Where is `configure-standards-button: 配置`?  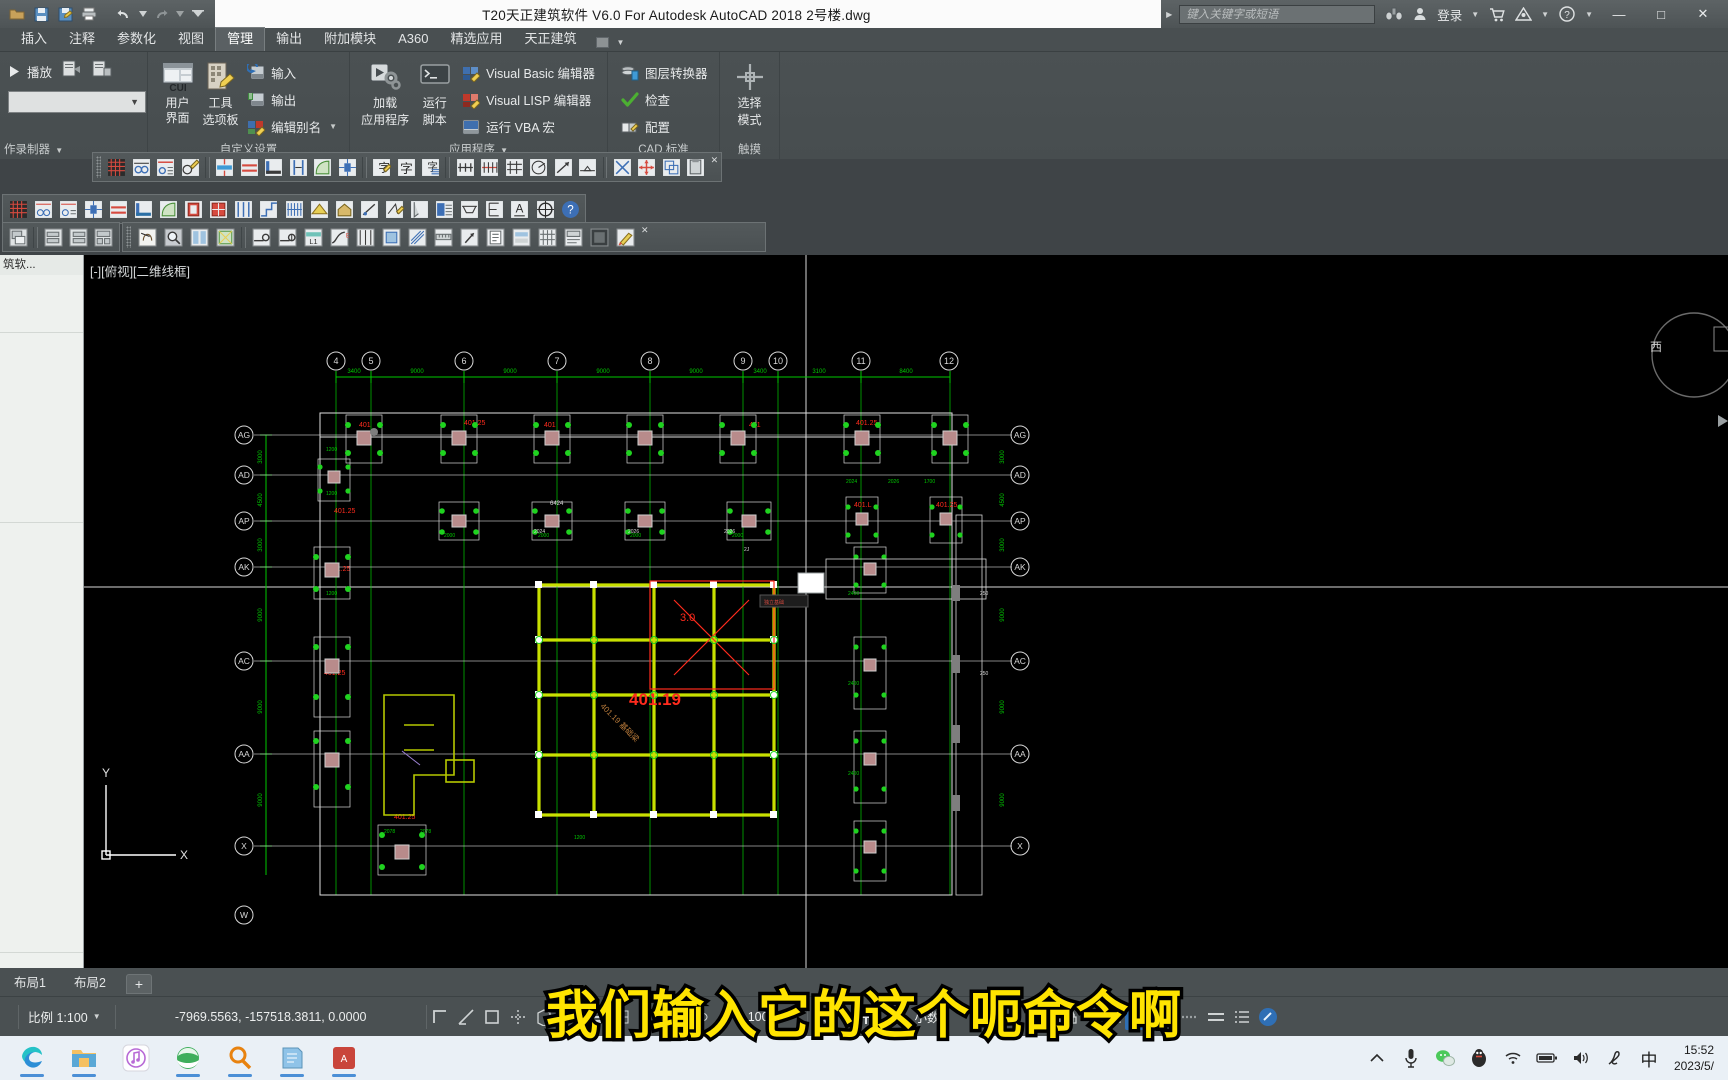 configure-standards-button: 配置 is located at coordinates (664, 126).